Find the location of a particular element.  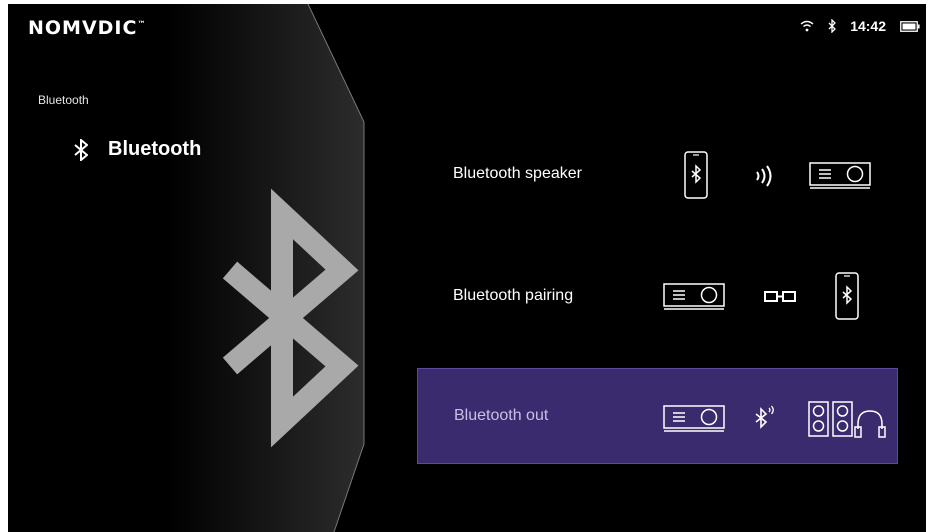

wifi-icon is located at coordinates (807, 26).